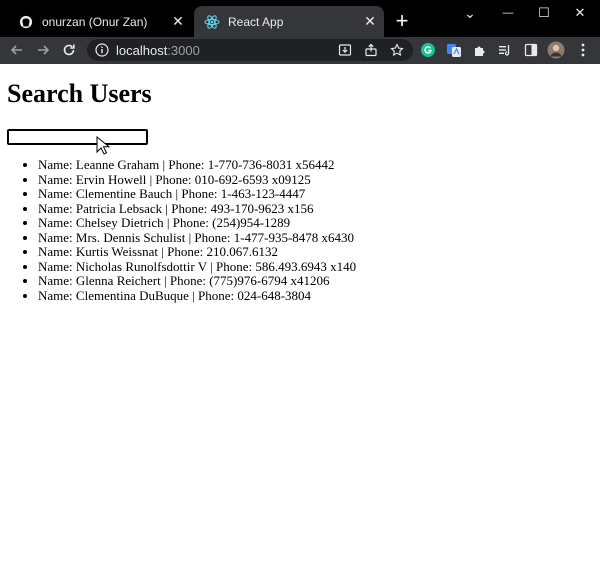 This screenshot has height=565, width=600. Describe the element at coordinates (252, 179) in the screenshot. I see `user-phone: 010-692-6593 x09125` at that location.